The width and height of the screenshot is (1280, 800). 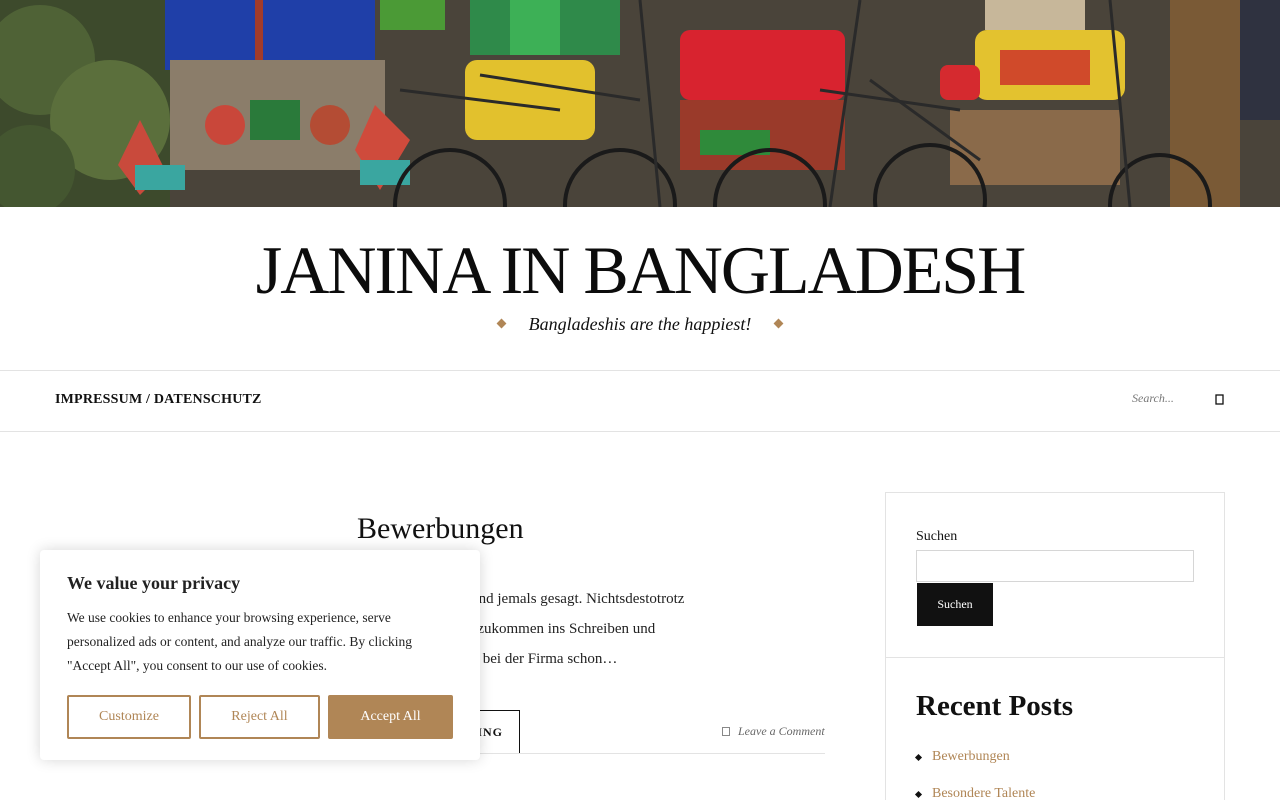 I want to click on nav-item-impressum: IMPRESSUM / DATENSCHUTZ, so click(x=158, y=400).